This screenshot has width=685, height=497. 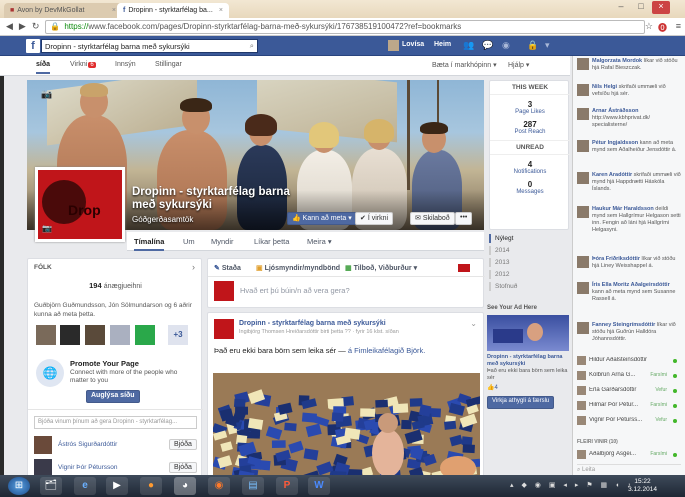 What do you see at coordinates (185, 486) in the screenshot?
I see `chrome-icon: ◕` at bounding box center [185, 486].